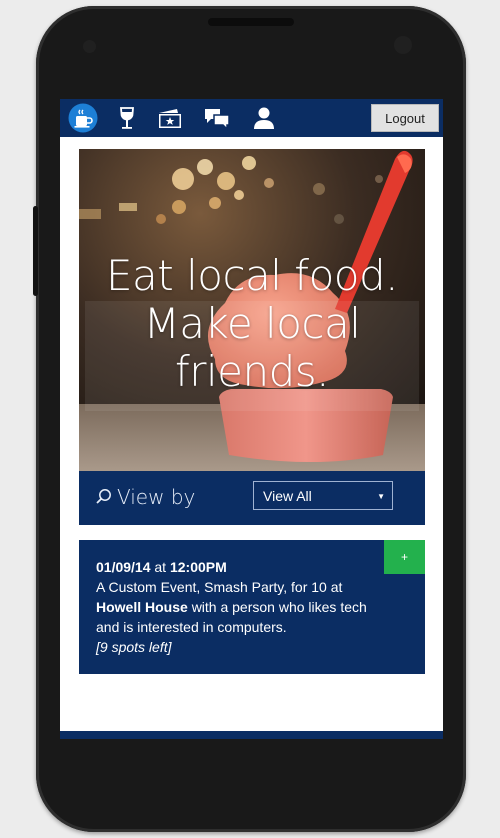  What do you see at coordinates (127, 118) in the screenshot?
I see `wine-glass-icon` at bounding box center [127, 118].